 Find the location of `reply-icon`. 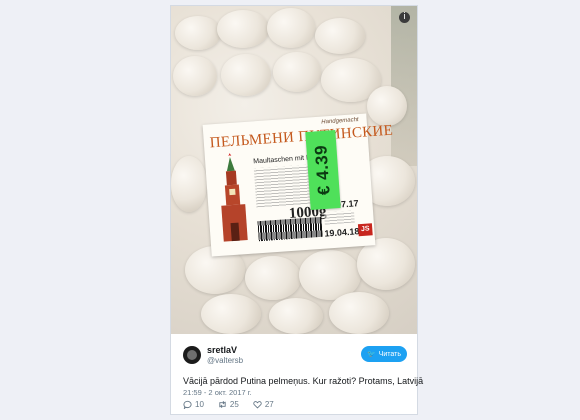

reply-icon is located at coordinates (187, 404).